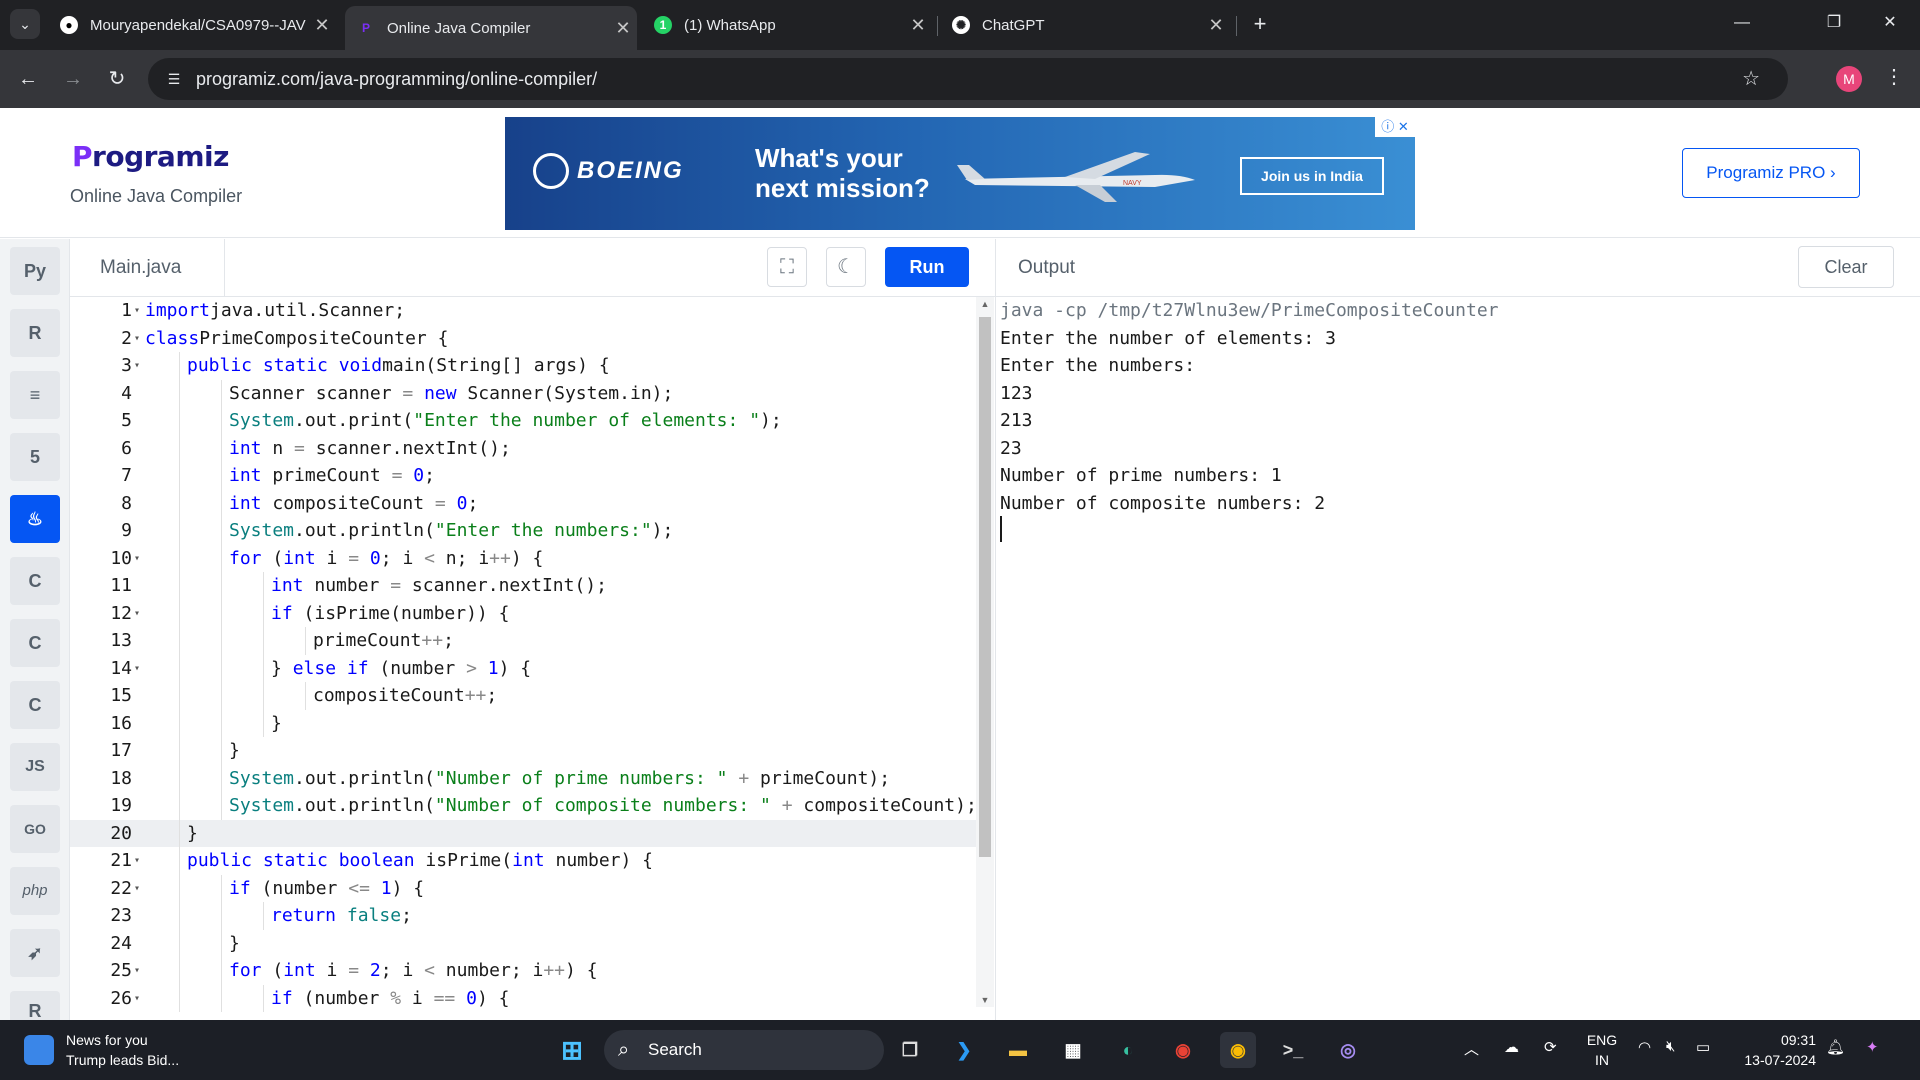 This screenshot has width=1920, height=1080. Describe the element at coordinates (1644, 1047) in the screenshot. I see `wifi-icon: ◠` at that location.